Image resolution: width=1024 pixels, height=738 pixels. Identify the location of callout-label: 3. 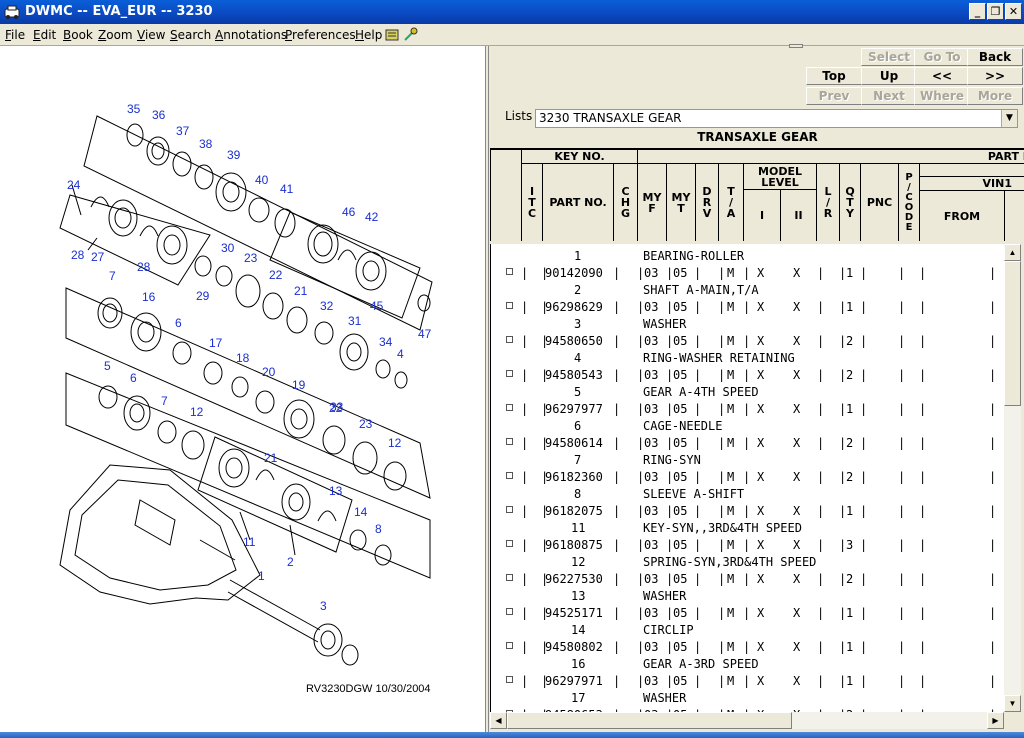
(323, 606).